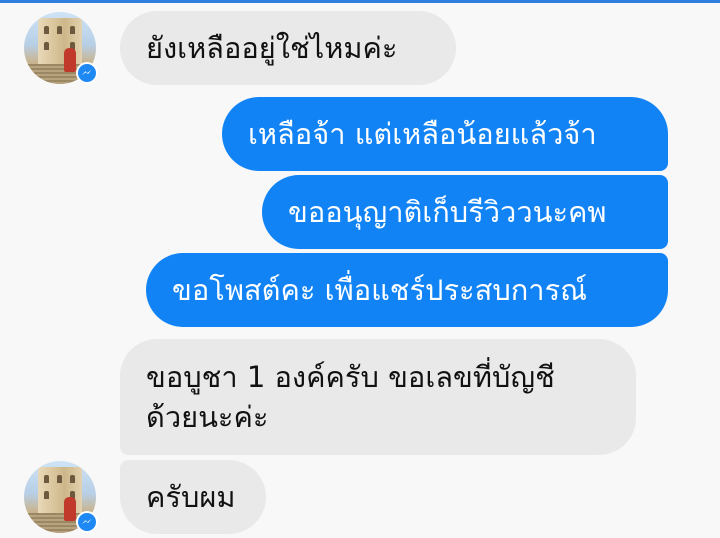 The height and width of the screenshot is (538, 720). I want to click on message-bubble-outgoing: ขออนุญาติเก็บรีวิววนะคพ, so click(465, 212).